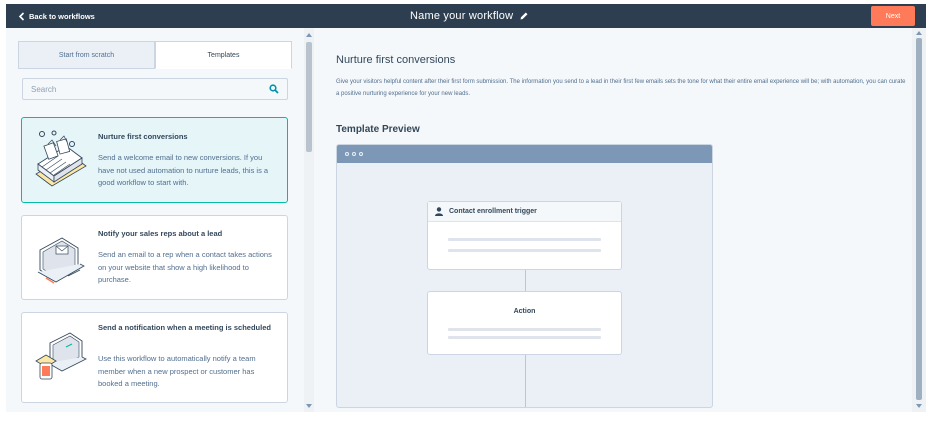  I want to click on workflow-name-editor: Name your workflow, so click(469, 16).